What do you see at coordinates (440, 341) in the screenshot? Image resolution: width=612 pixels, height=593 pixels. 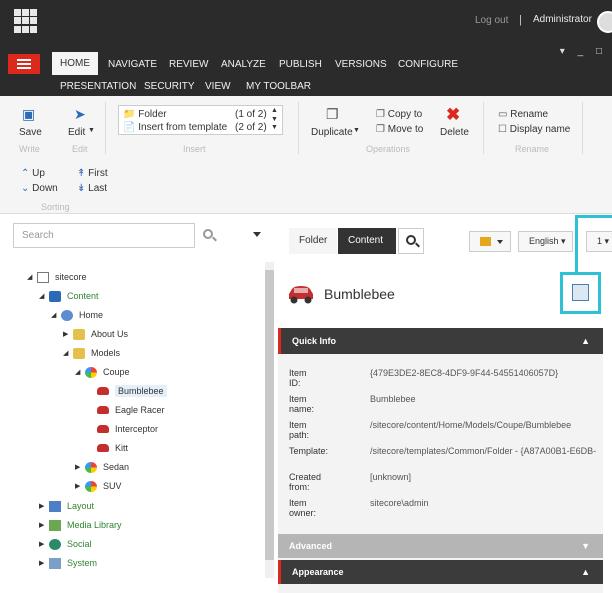 I see `section-quick-info: Quick Info ▲` at bounding box center [440, 341].